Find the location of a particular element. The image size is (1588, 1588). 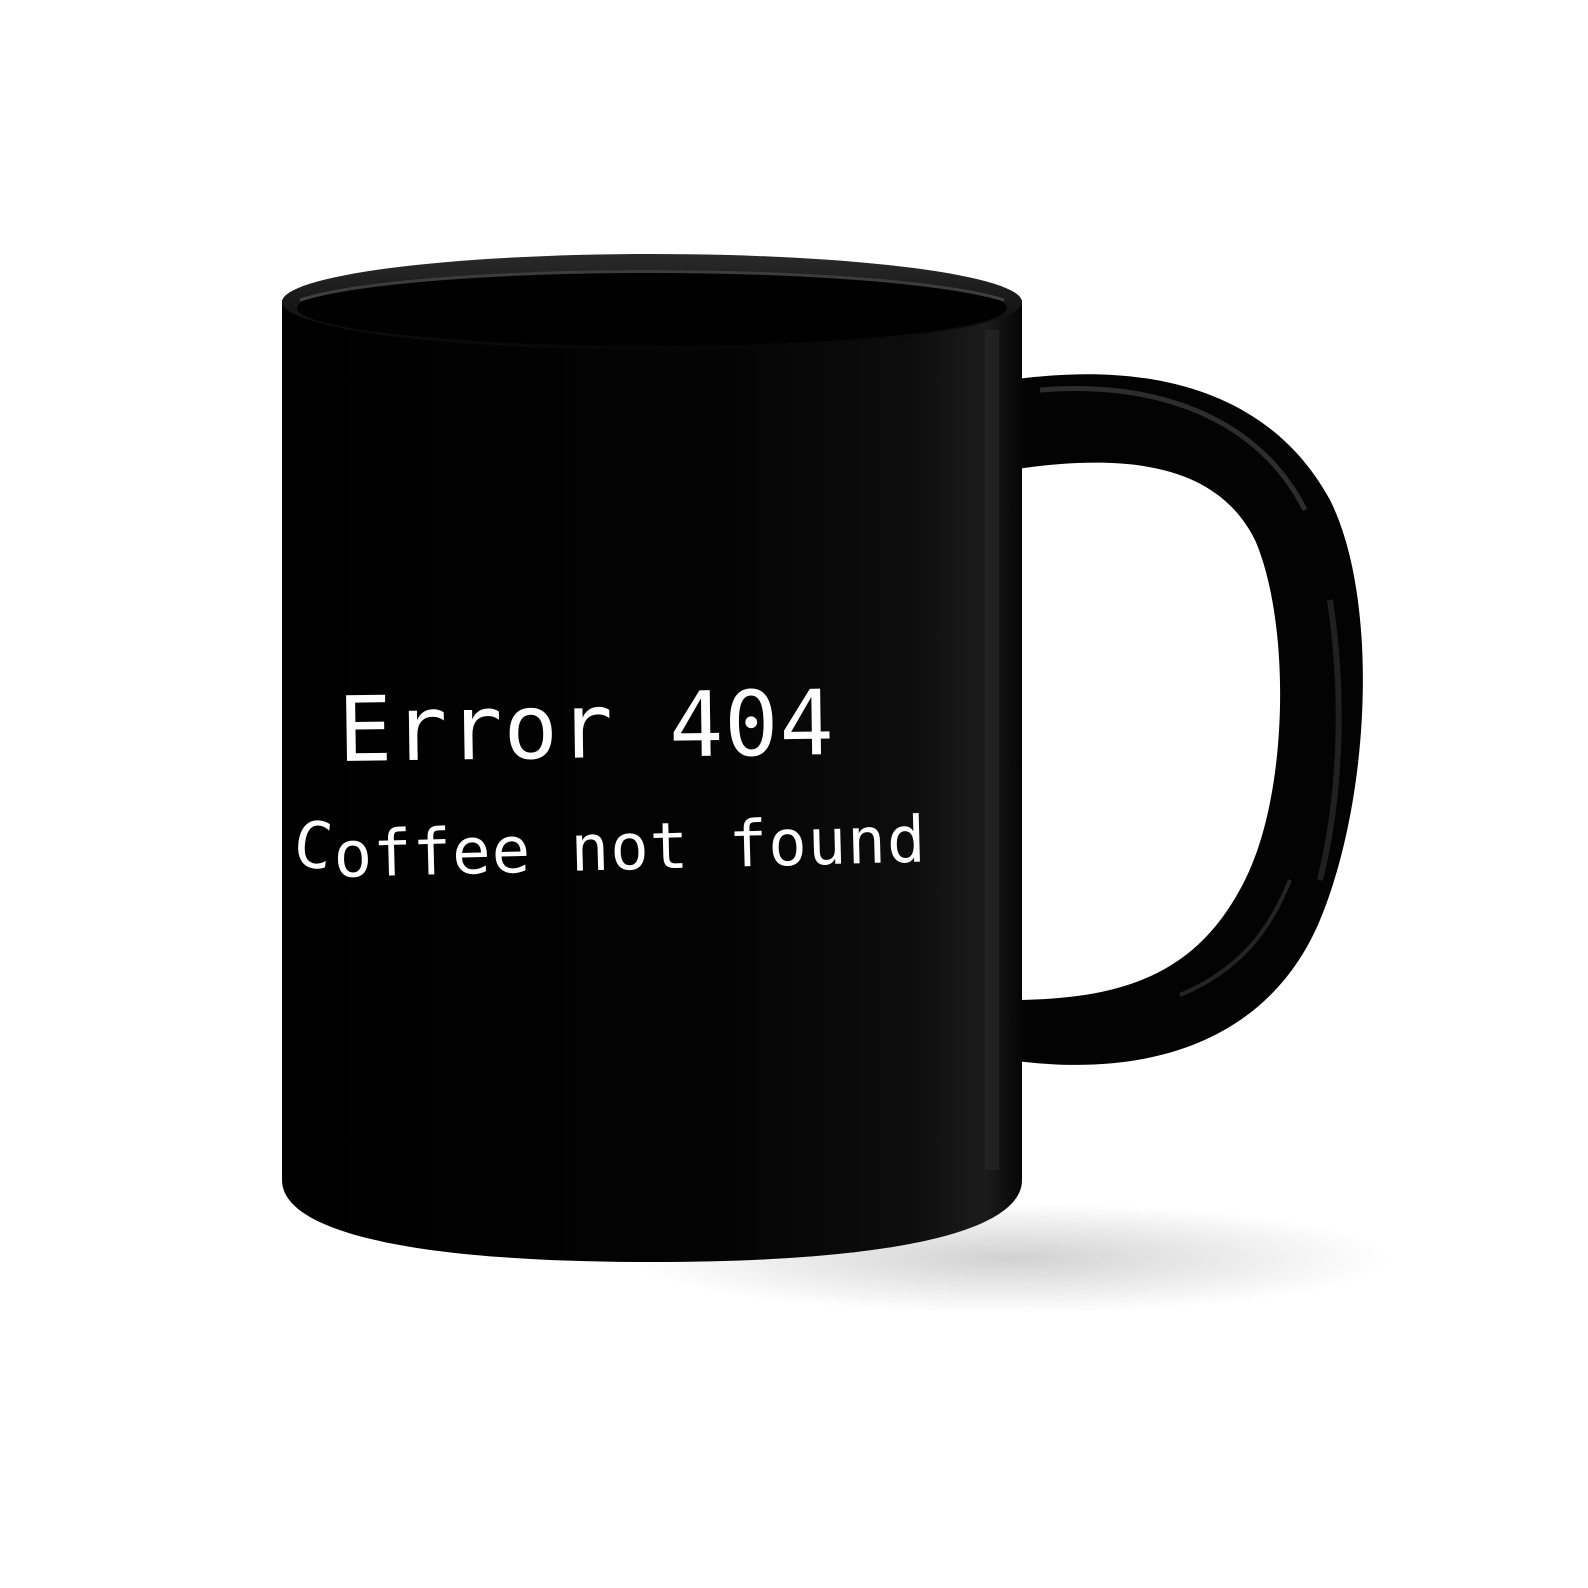

mug-handle is located at coordinates (1186, 719).